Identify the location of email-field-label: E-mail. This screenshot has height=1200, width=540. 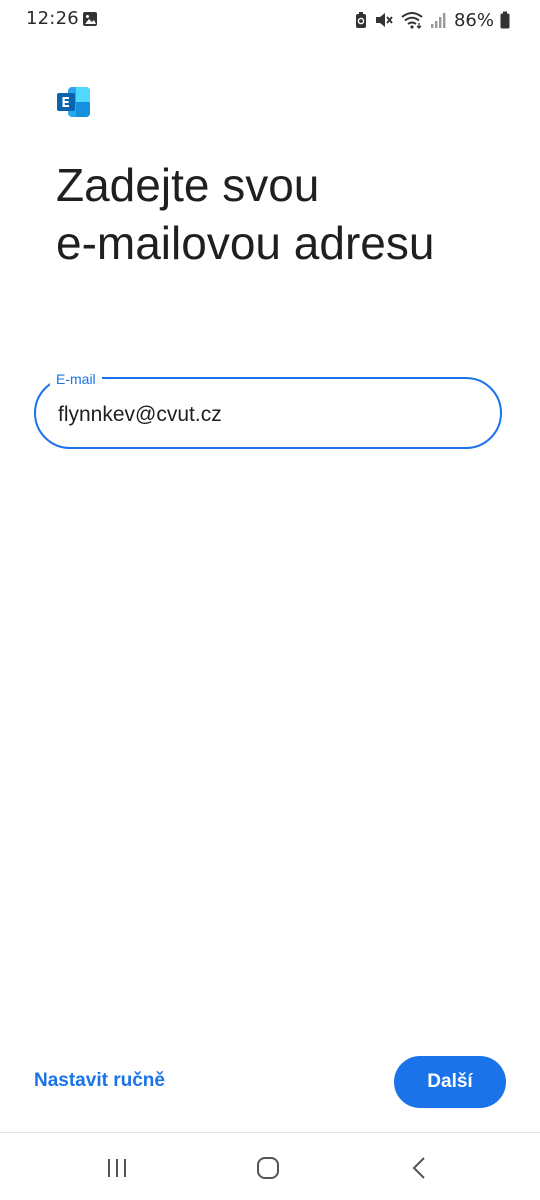
(76, 379).